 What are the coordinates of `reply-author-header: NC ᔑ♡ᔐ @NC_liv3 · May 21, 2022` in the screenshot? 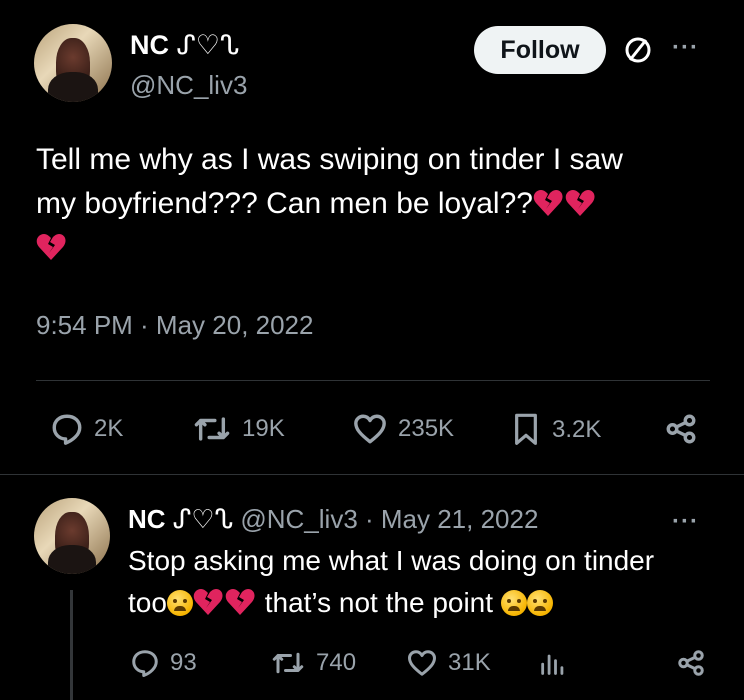 It's located at (333, 519).